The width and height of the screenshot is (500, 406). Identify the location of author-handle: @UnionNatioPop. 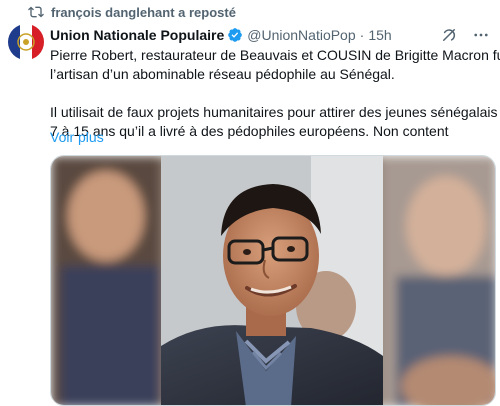
(301, 35).